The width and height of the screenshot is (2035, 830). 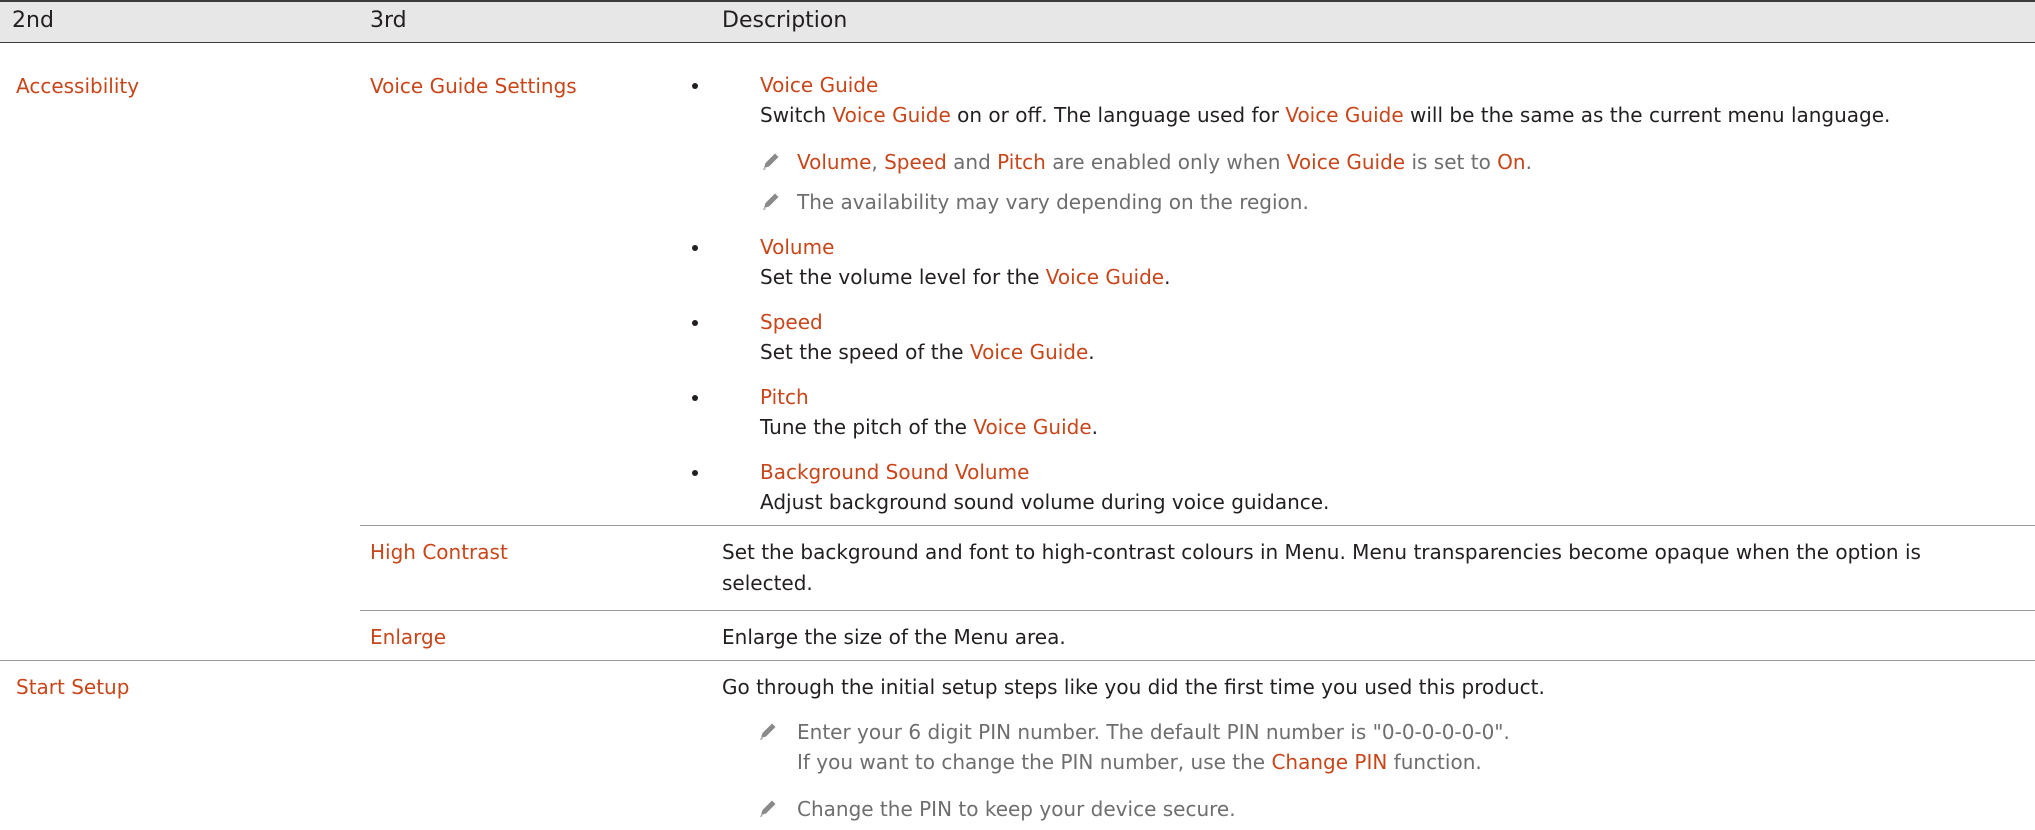 I want to click on volume-desc-text: Set the volume level for the, so click(x=903, y=277).